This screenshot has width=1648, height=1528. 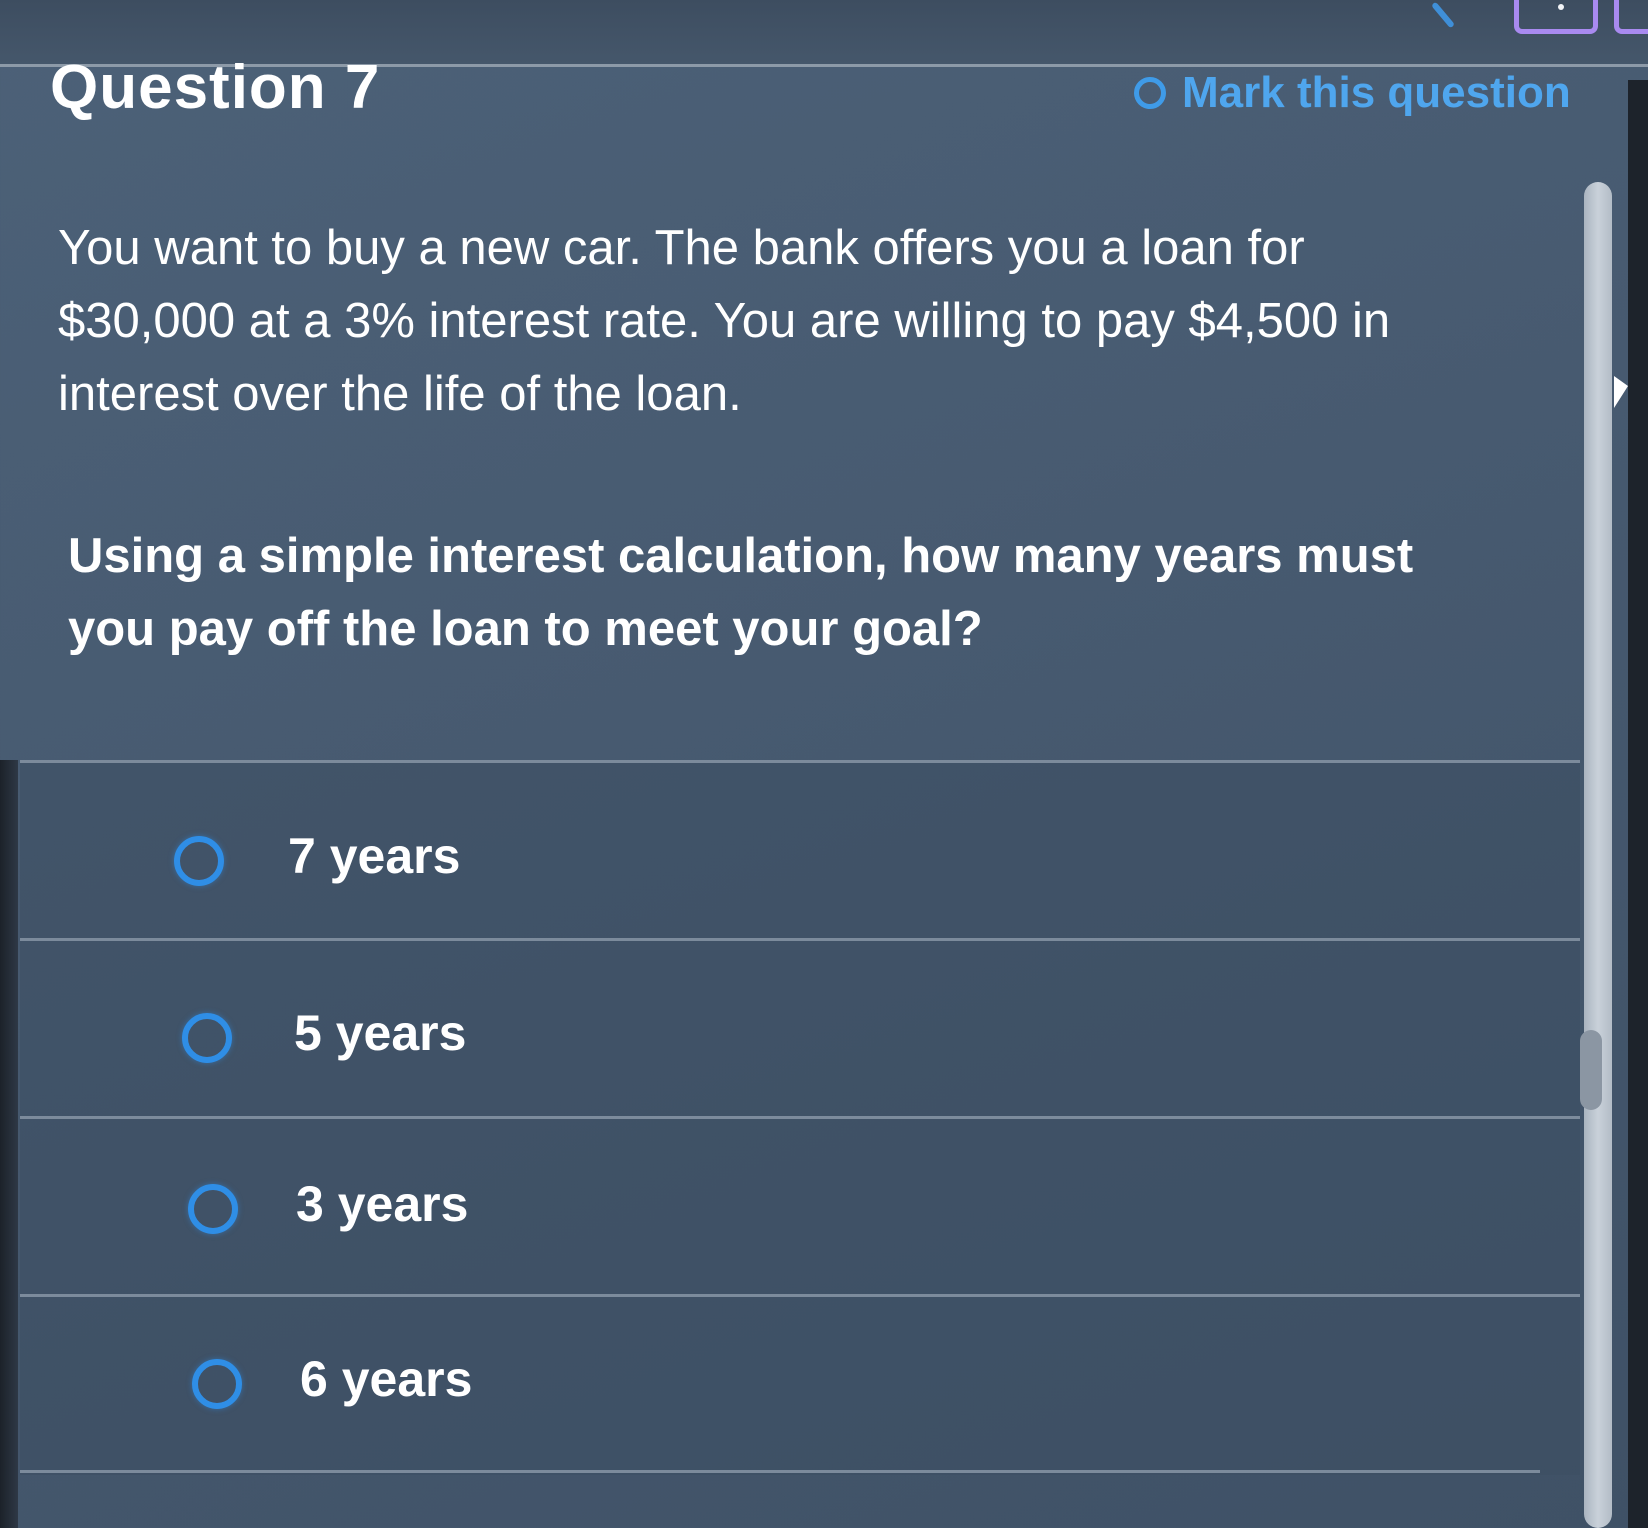 What do you see at coordinates (1598, 855) in the screenshot?
I see `scrollbar-track` at bounding box center [1598, 855].